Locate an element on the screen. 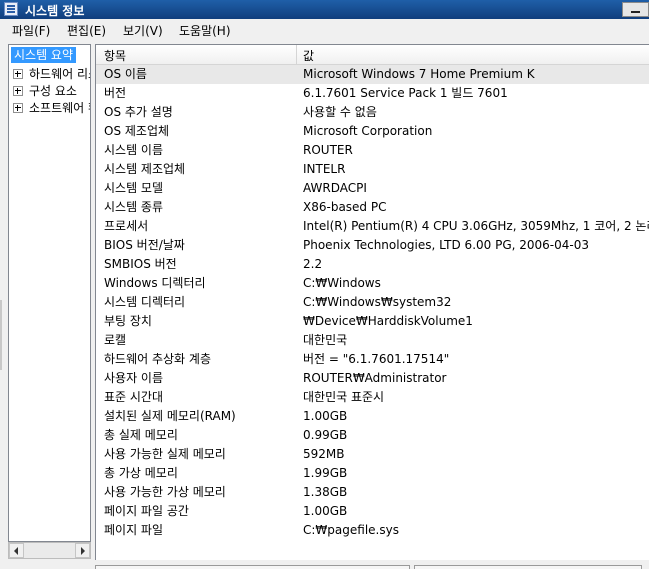  row-item: 페이지 파일 is located at coordinates (134, 530).